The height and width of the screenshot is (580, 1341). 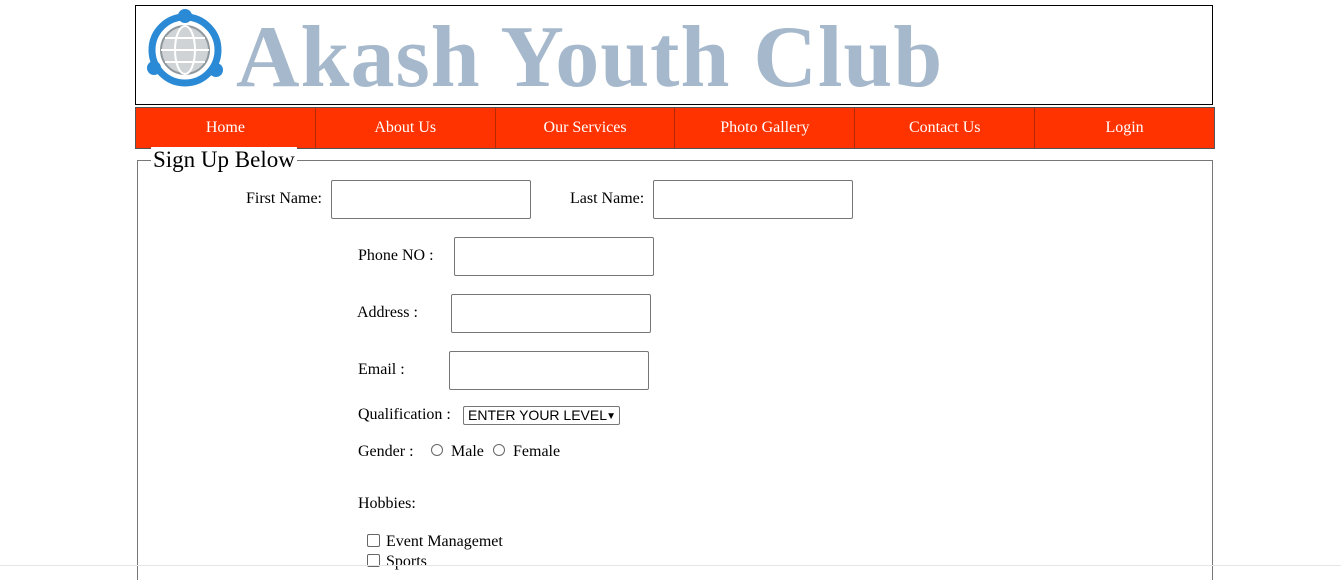 What do you see at coordinates (373, 540) in the screenshot?
I see `hobby-event-checkbox` at bounding box center [373, 540].